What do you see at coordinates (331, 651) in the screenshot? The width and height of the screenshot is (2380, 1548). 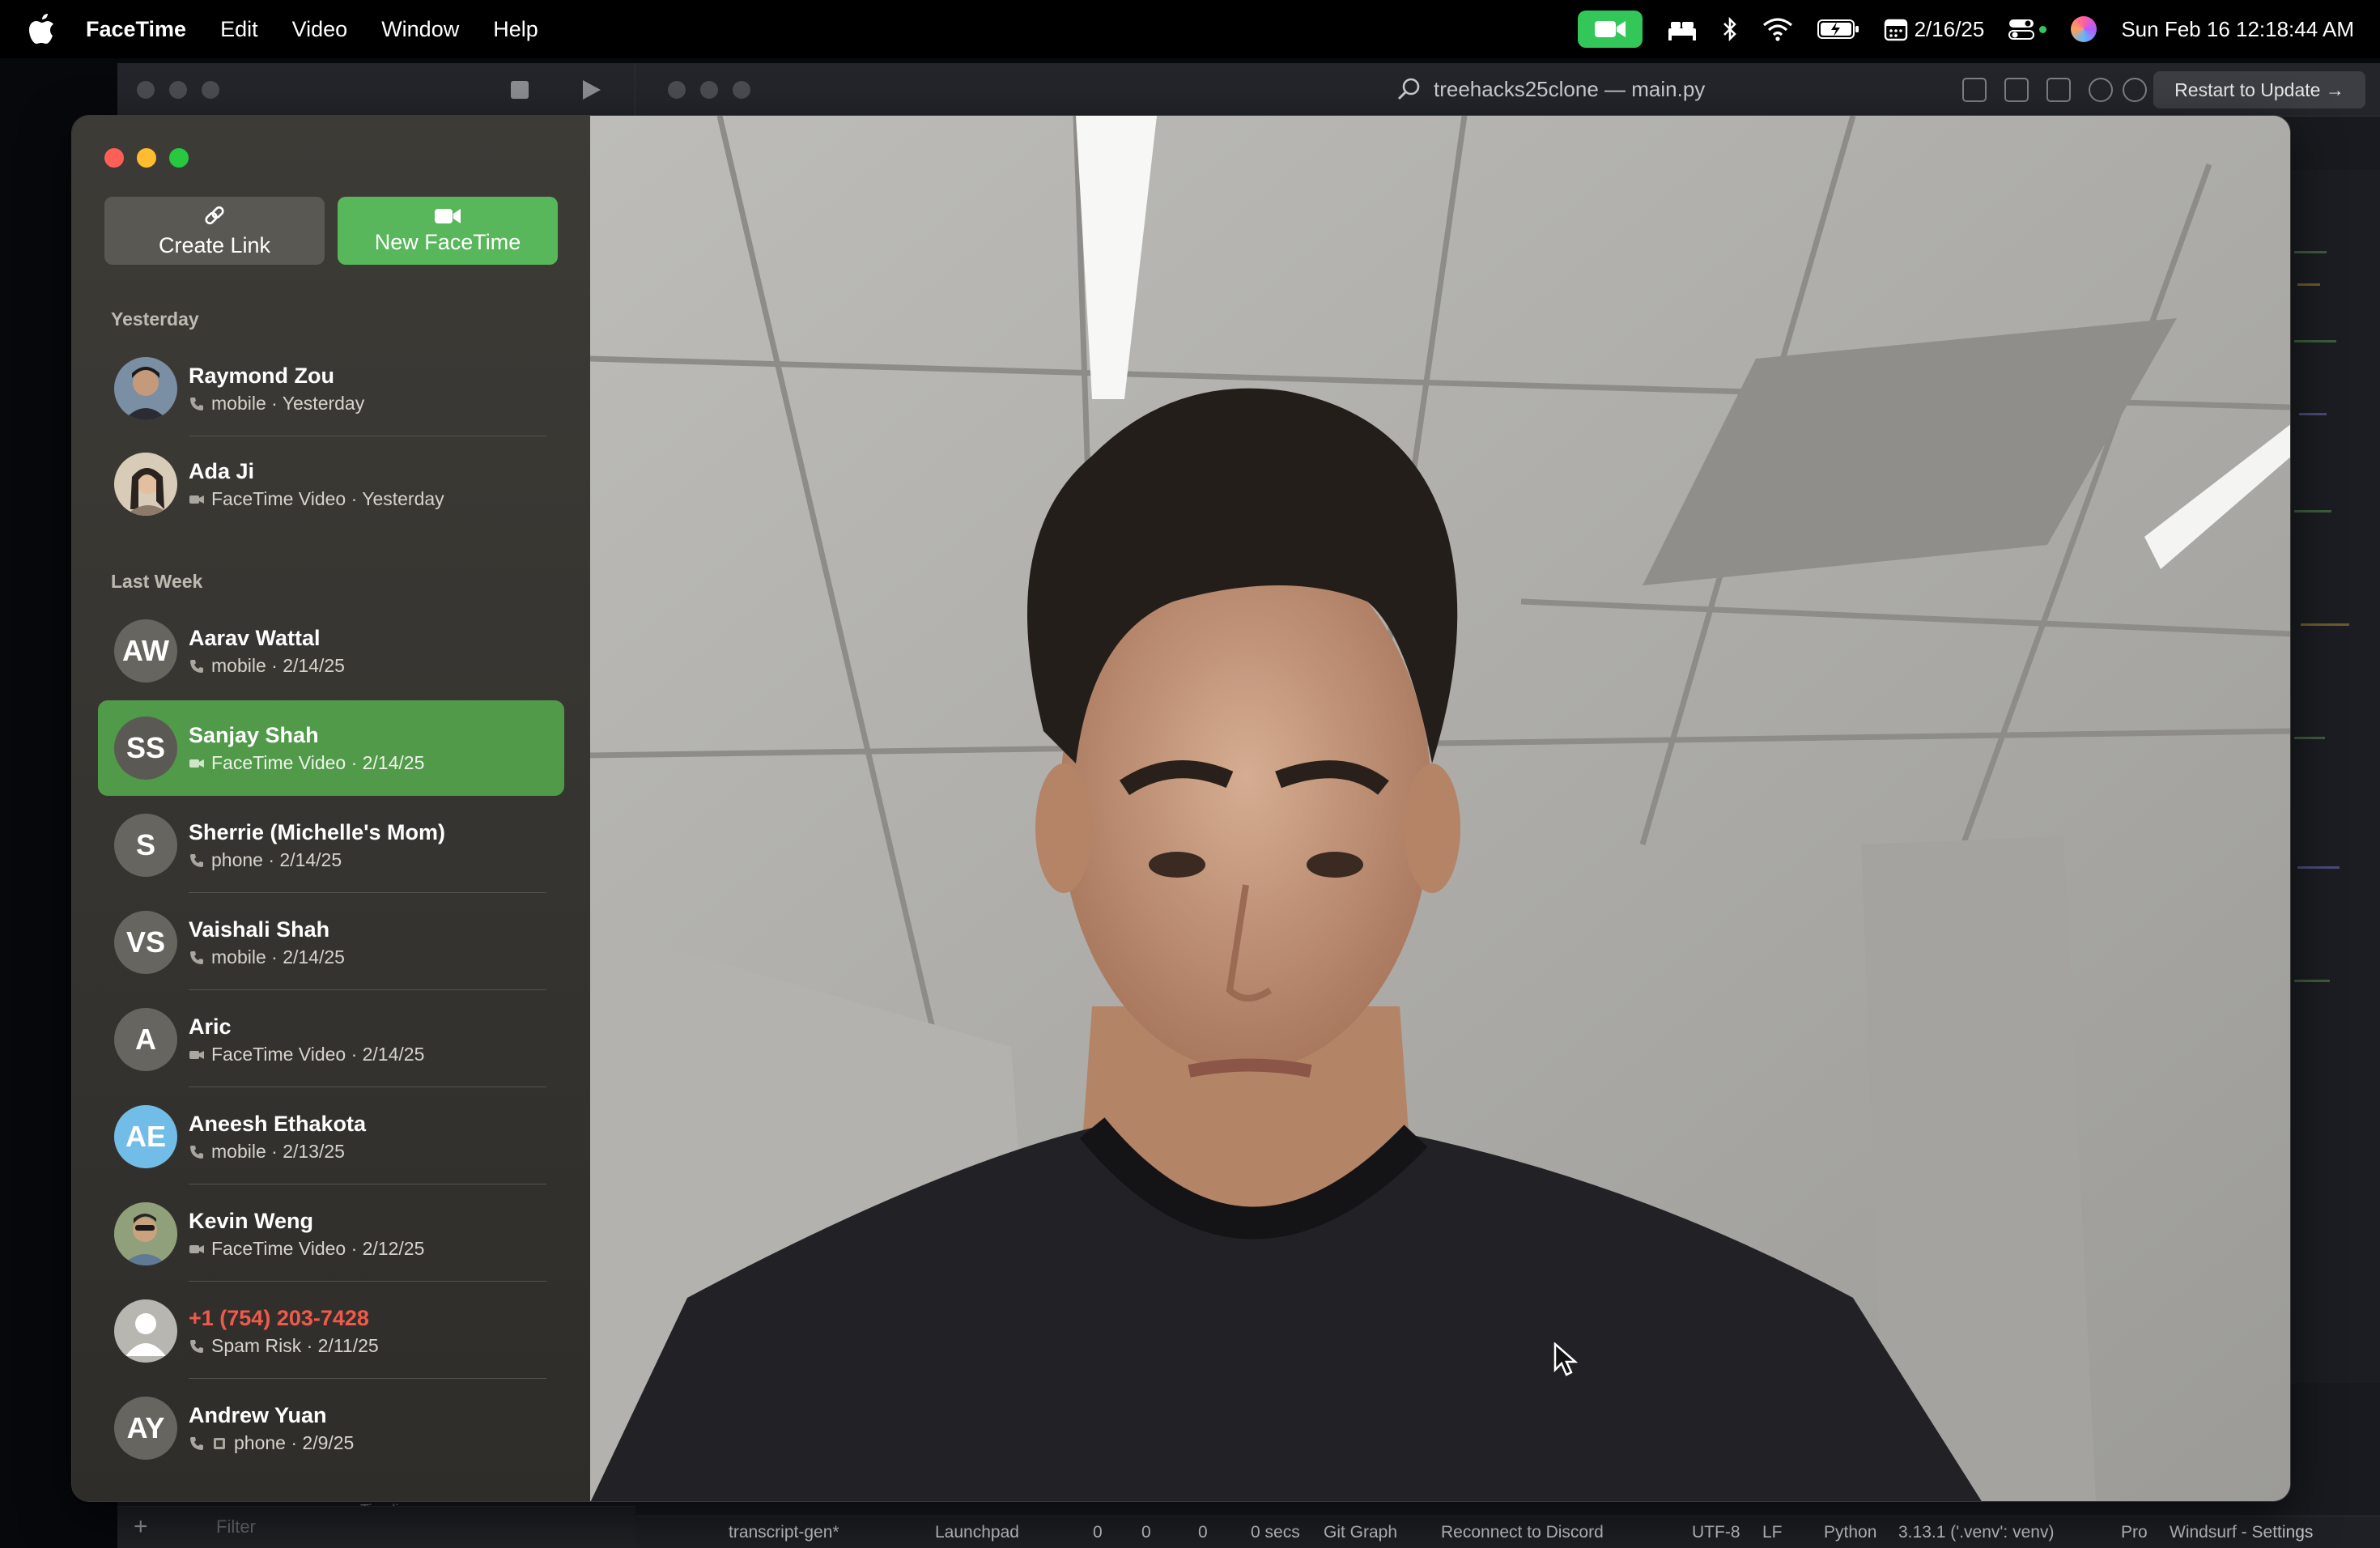 I see `recent-call-aarav-wattal: AW Aarav Wattal mobile · 2/14/25` at bounding box center [331, 651].